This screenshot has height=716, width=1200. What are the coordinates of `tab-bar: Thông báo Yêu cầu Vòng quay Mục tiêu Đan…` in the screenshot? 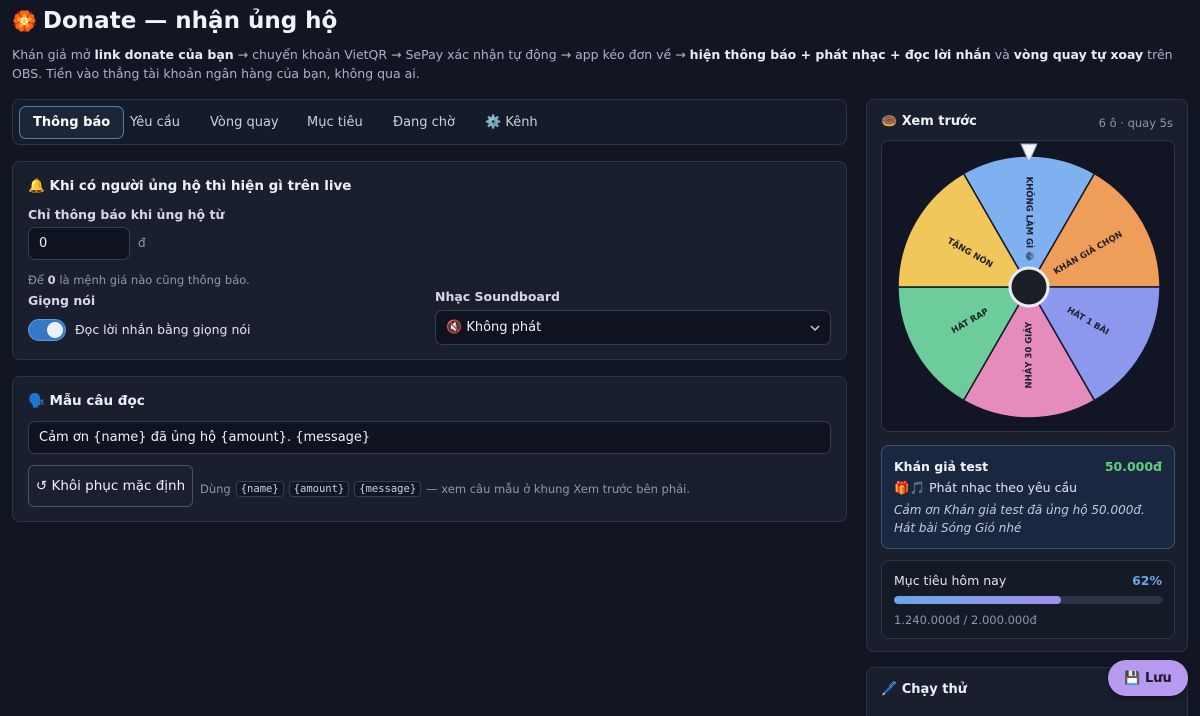 It's located at (429, 122).